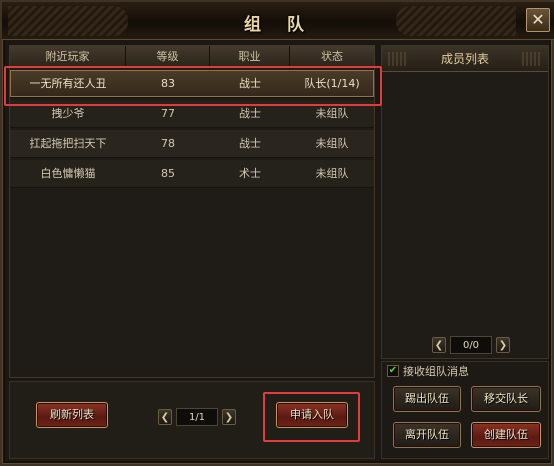  What do you see at coordinates (168, 83) in the screenshot?
I see `player-level: 83` at bounding box center [168, 83].